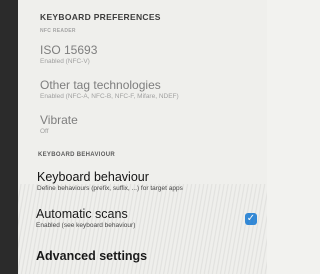 The width and height of the screenshot is (320, 274). What do you see at coordinates (65, 61) in the screenshot?
I see `setting-subtitle: Enabled (NFC-V)` at bounding box center [65, 61].